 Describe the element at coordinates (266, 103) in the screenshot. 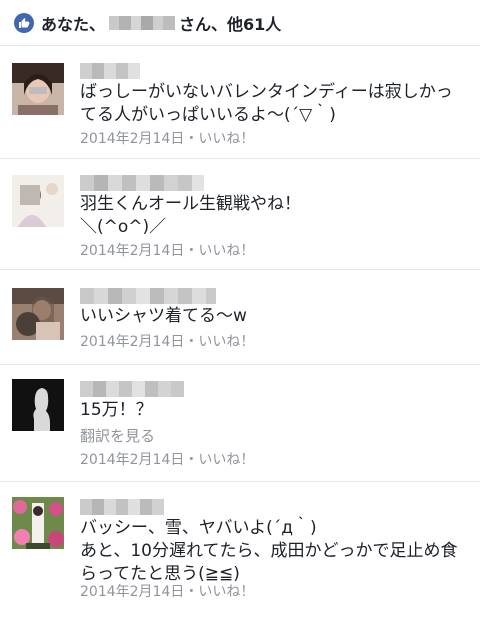

I see `comment-text: ばっしーがいないバレンタインディーは寂しかっ てる人がいっぱいいるよ〜(´▽｀)` at that location.